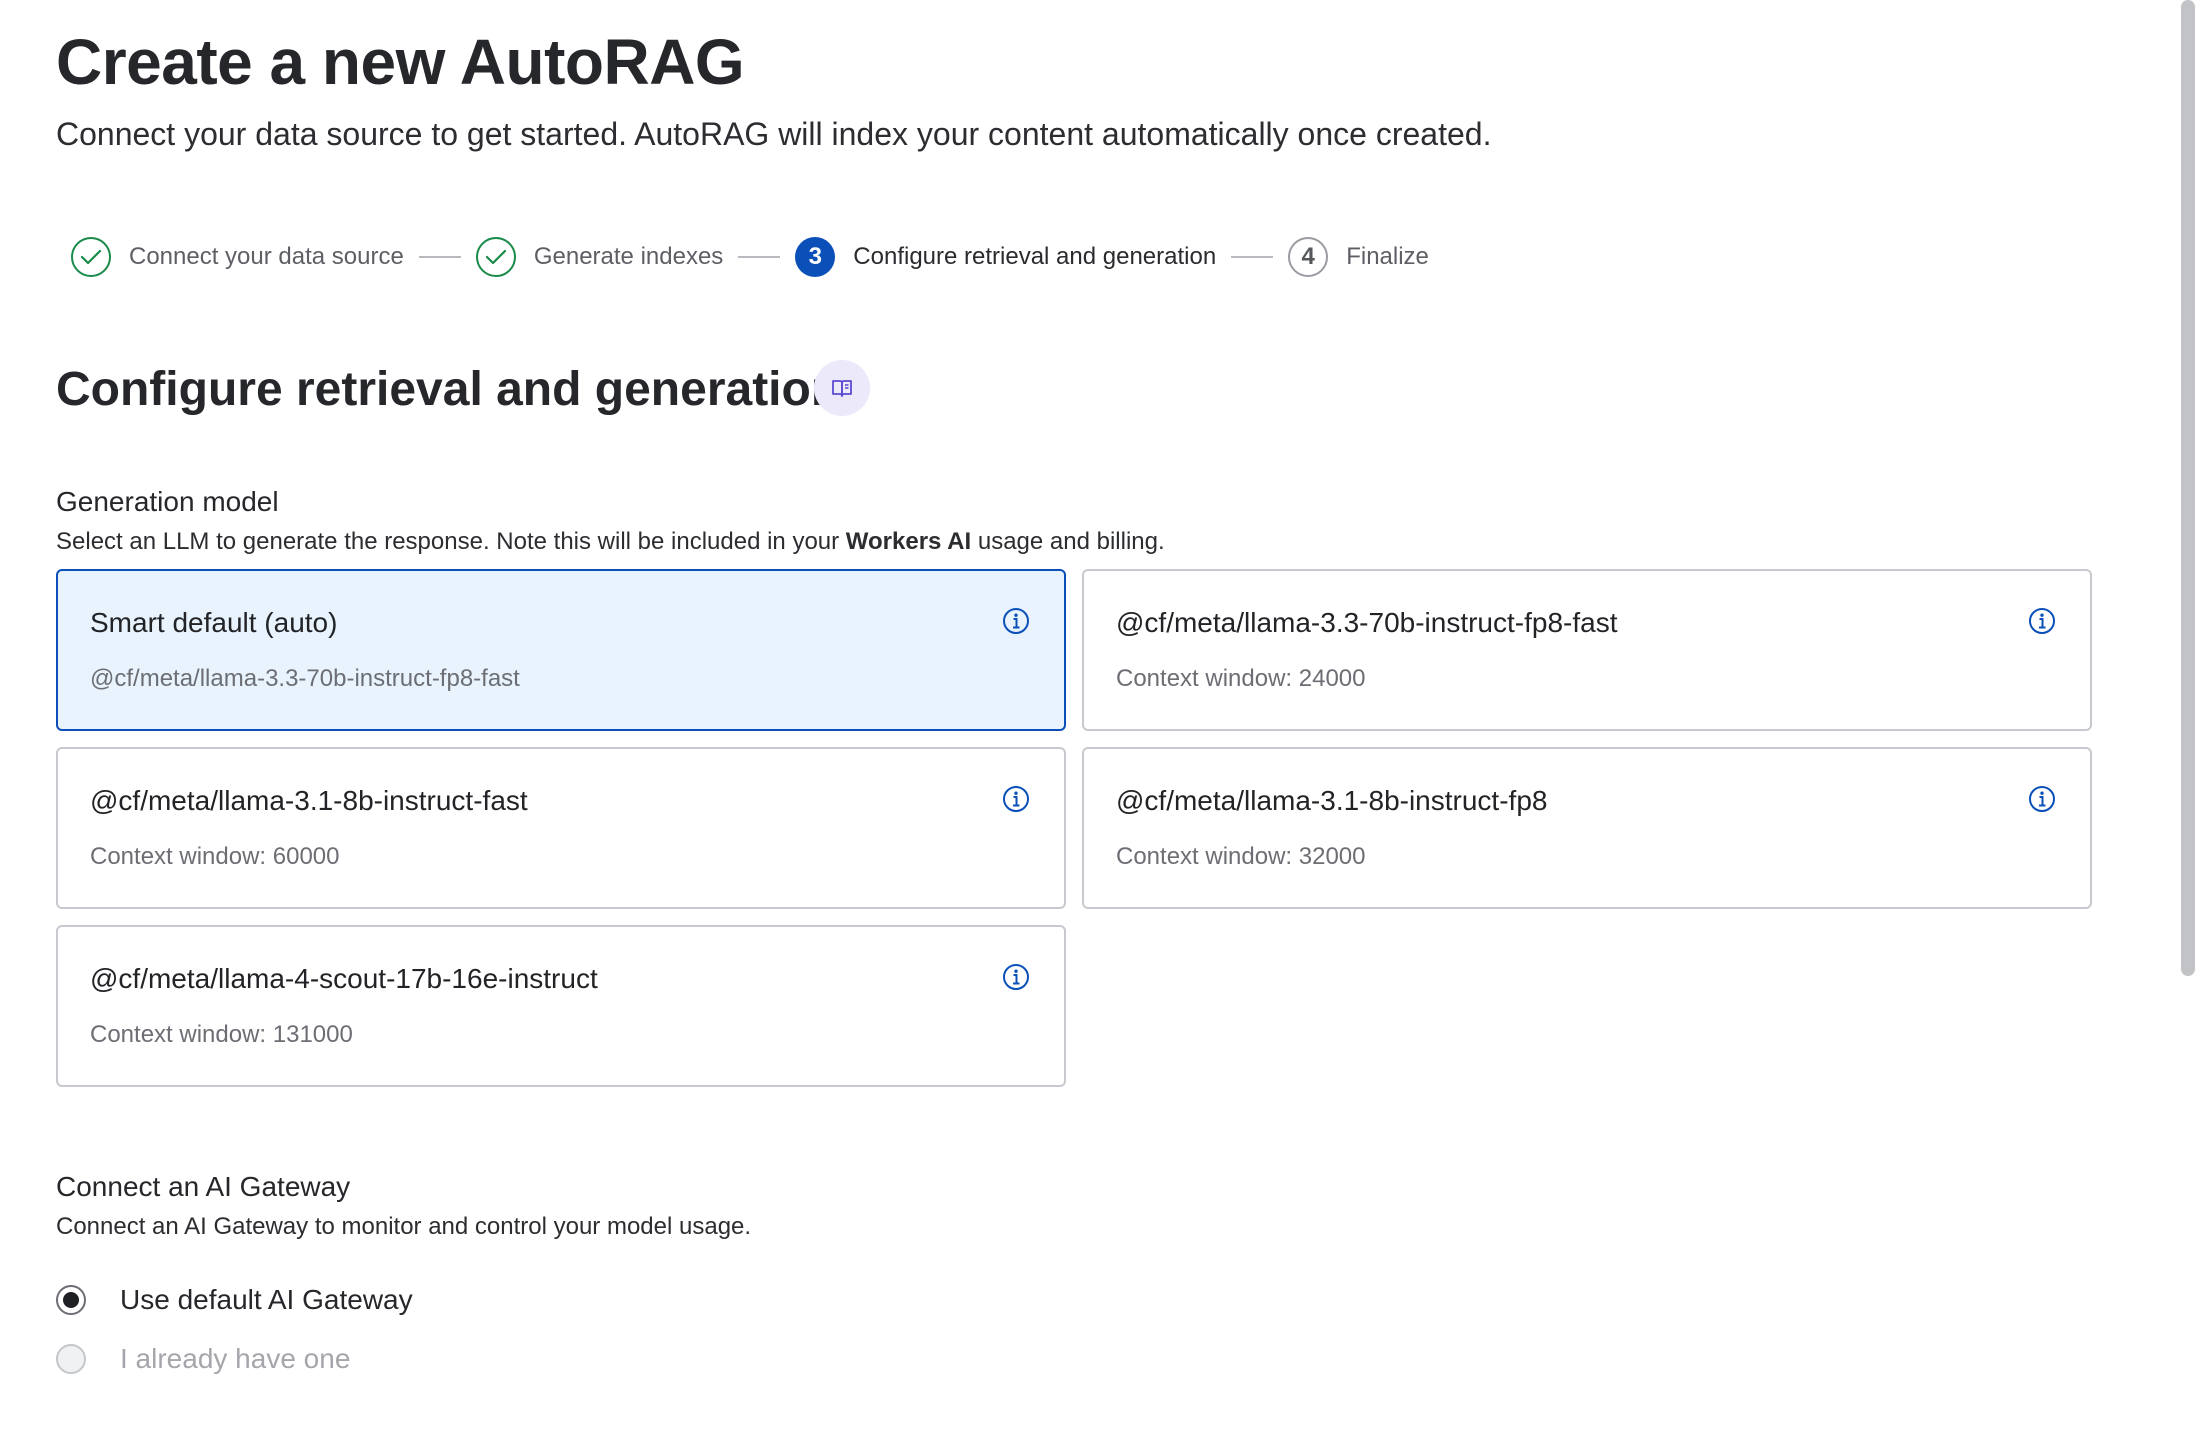 This screenshot has width=2203, height=1446. Describe the element at coordinates (1035, 256) in the screenshot. I see `step-label: Configure retrieval and generation` at that location.